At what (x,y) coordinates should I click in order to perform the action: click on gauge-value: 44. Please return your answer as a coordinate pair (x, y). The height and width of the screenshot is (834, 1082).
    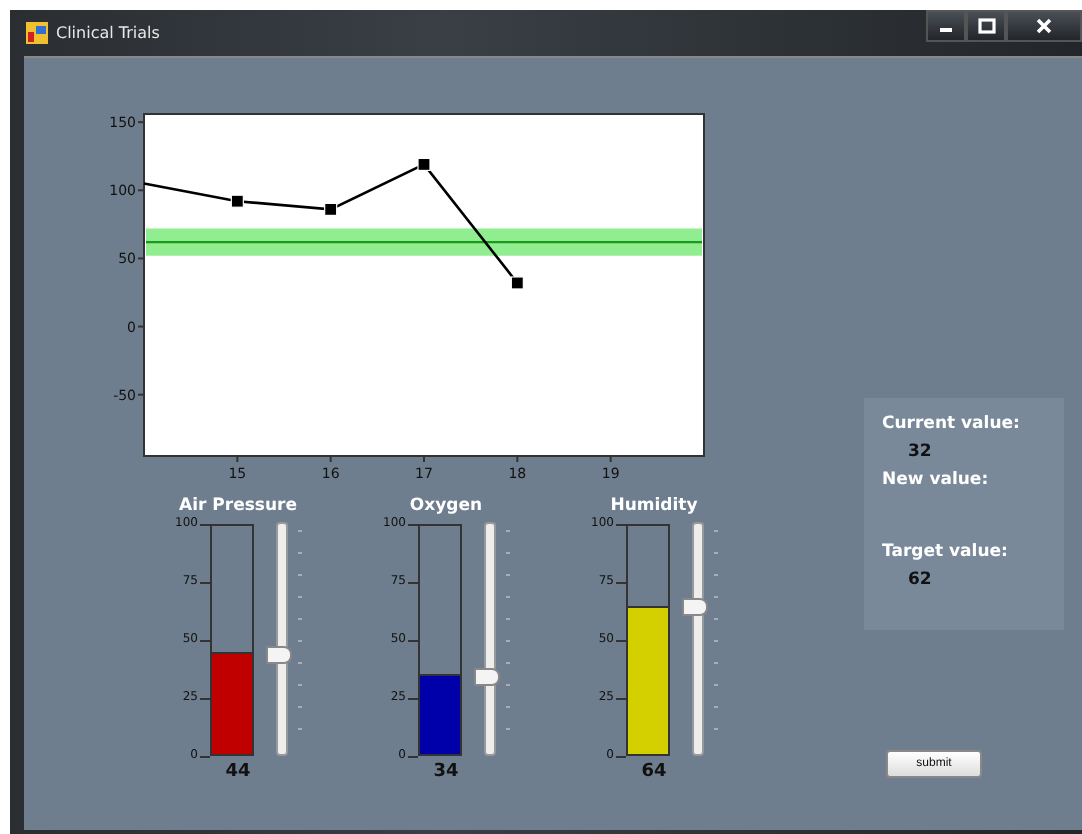
    Looking at the image, I should click on (238, 772).